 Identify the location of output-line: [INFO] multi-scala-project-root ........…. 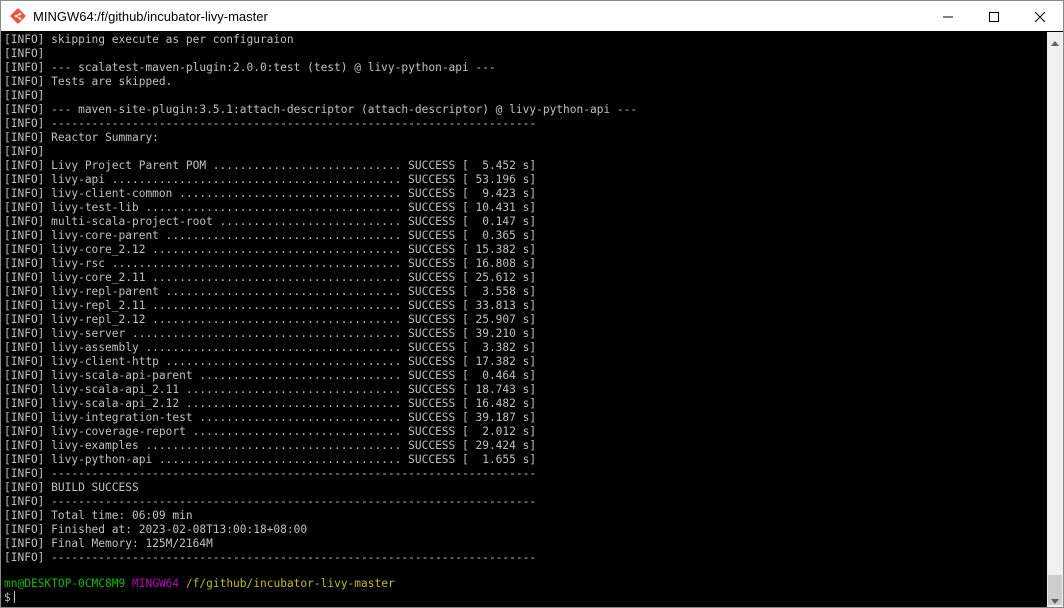
(270, 221).